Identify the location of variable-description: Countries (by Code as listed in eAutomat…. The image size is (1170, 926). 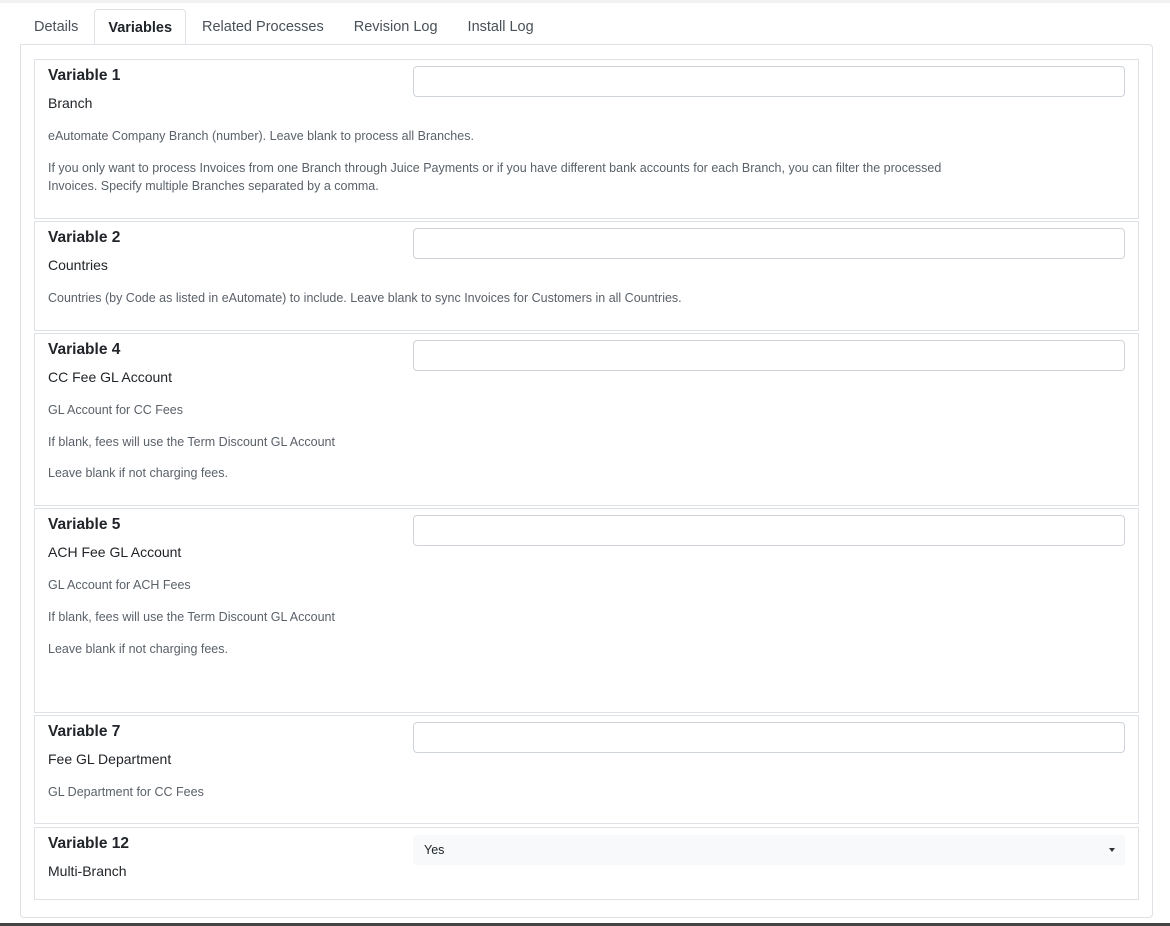
(365, 298).